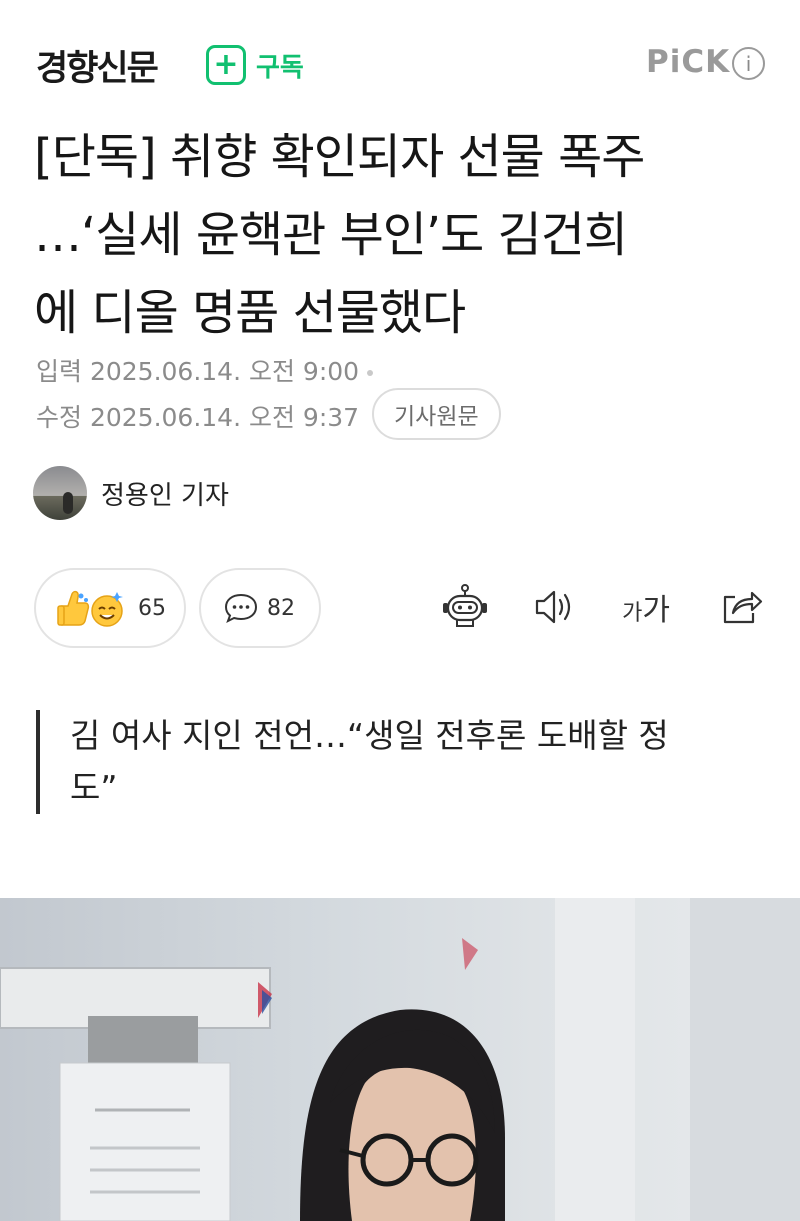 Image resolution: width=800 pixels, height=1221 pixels. What do you see at coordinates (436, 414) in the screenshot?
I see `original-article-button: 기사원문` at bounding box center [436, 414].